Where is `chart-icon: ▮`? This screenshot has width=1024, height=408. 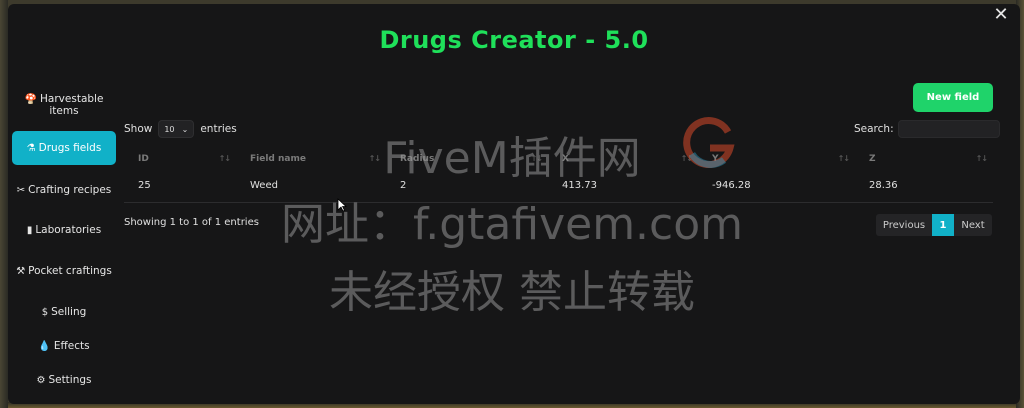 chart-icon: ▮ is located at coordinates (29, 230).